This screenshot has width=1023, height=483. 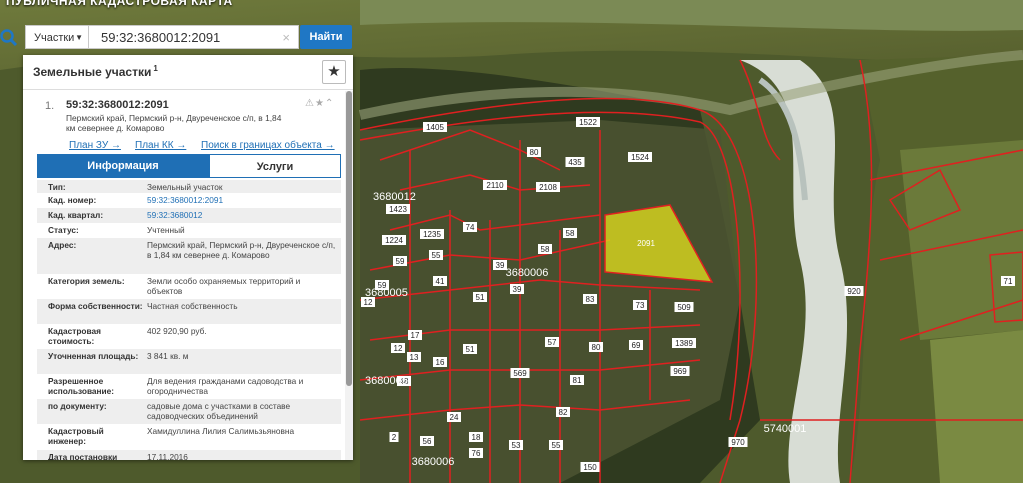 I want to click on search-bar: Участки ▼ 59:32:3680012:2091 × Найти, so click(x=178, y=38).